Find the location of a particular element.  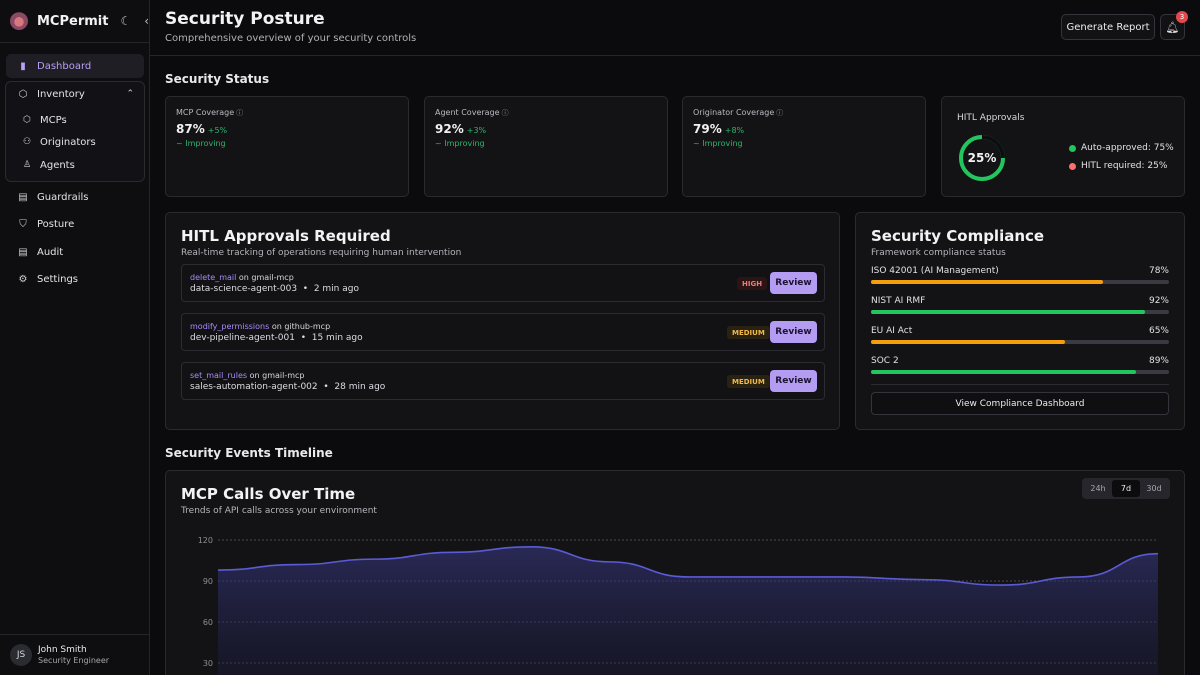

theme-toggle-icon: ☾ is located at coordinates (125, 21).